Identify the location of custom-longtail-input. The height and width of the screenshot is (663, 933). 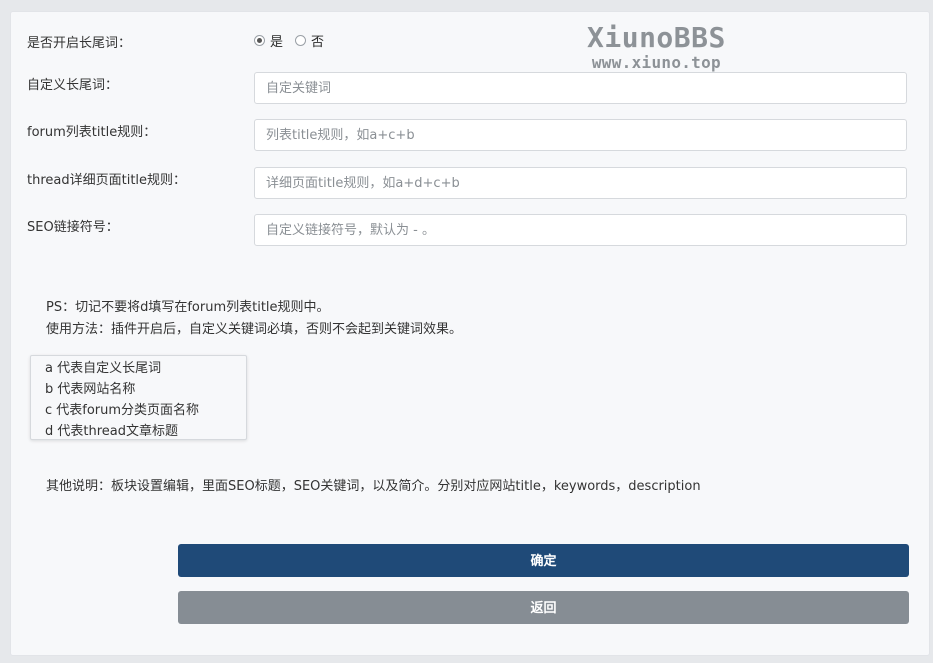
(580, 88).